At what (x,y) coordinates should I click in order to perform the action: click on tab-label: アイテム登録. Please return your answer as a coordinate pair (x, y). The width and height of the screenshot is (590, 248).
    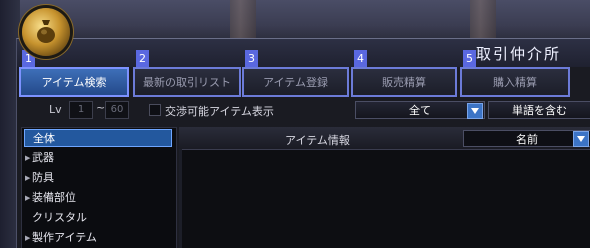
    Looking at the image, I should click on (295, 82).